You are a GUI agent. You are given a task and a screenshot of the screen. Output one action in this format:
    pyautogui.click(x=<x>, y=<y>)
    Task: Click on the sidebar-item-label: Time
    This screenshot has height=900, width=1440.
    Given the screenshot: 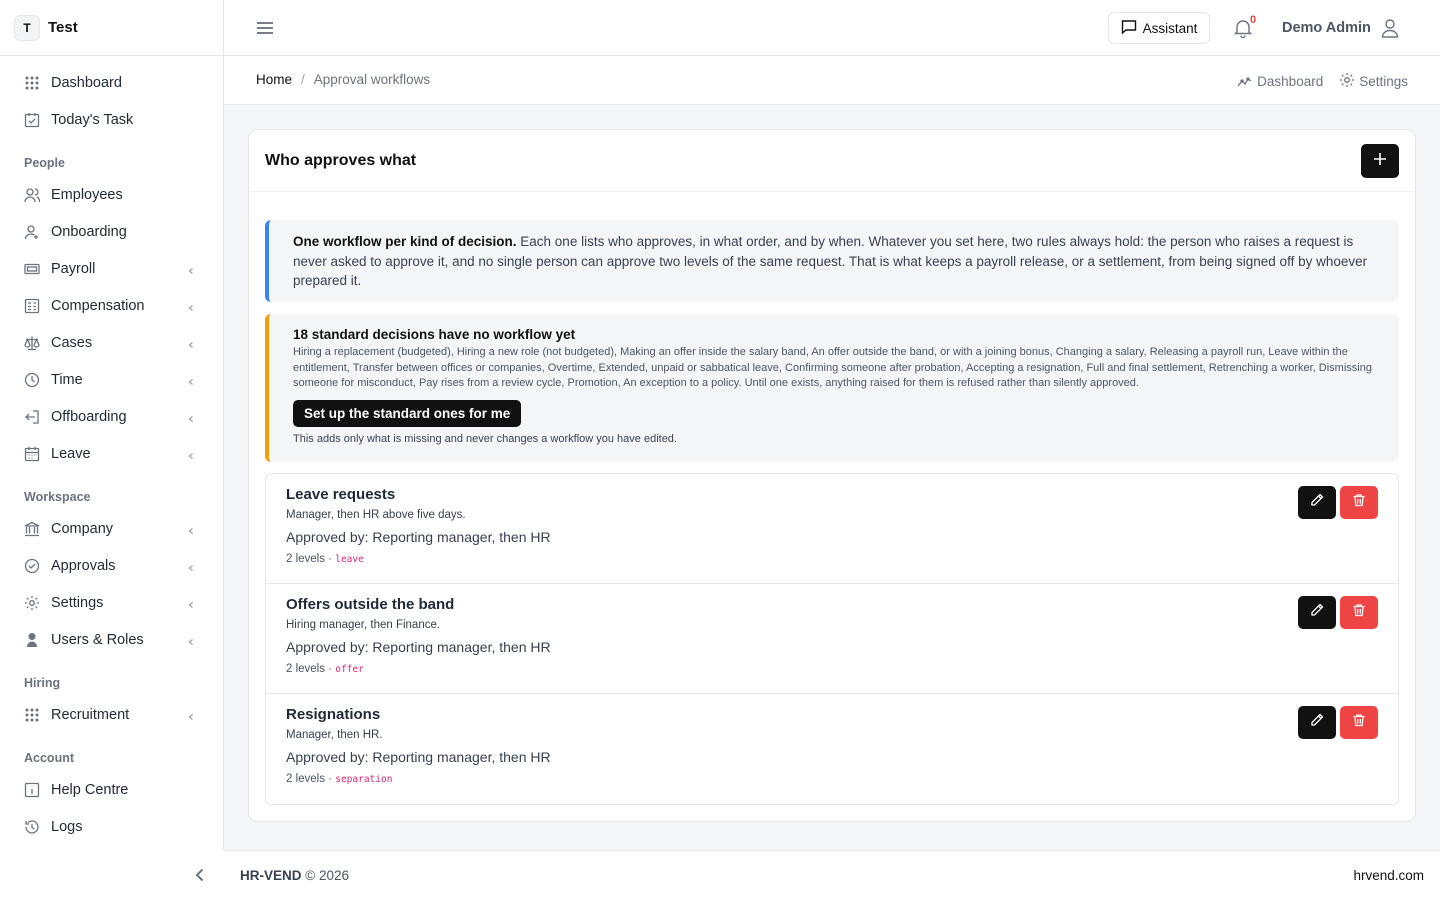 What is the action you would take?
    pyautogui.click(x=67, y=379)
    